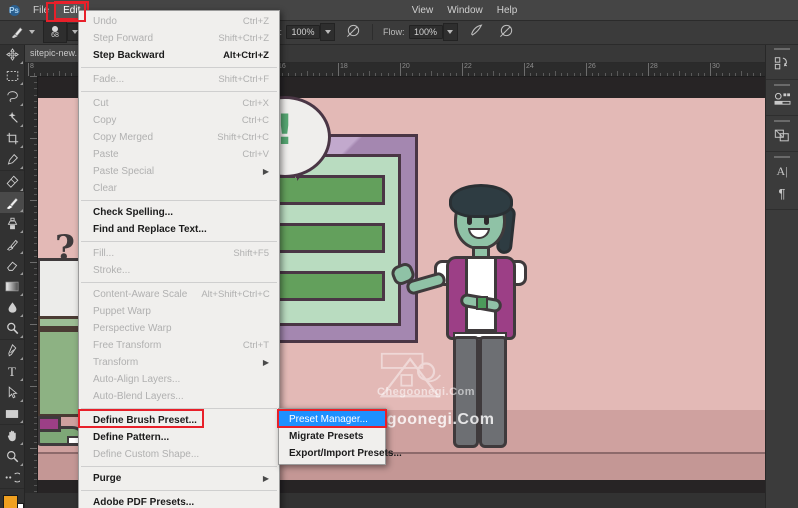 This screenshot has width=798, height=508. Describe the element at coordinates (179, 38) in the screenshot. I see `menu-item-step-forward: Step Forward Shift+Ctrl+Z` at that location.